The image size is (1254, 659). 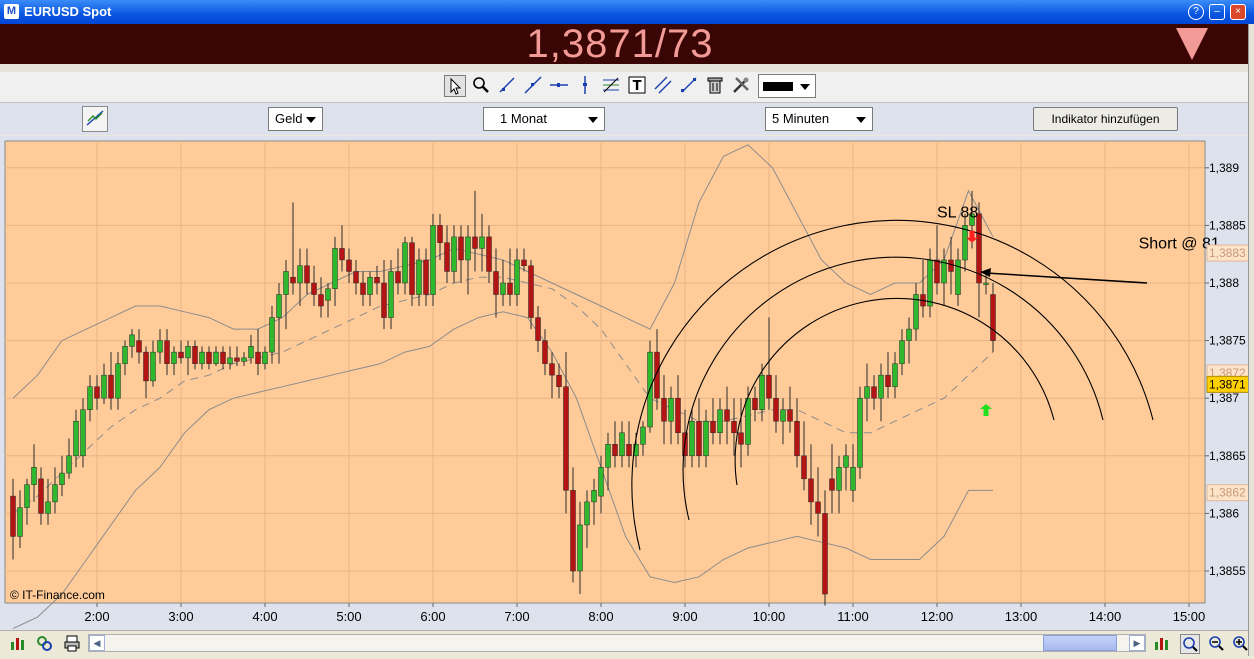 I want to click on color-swatch, so click(x=778, y=86).